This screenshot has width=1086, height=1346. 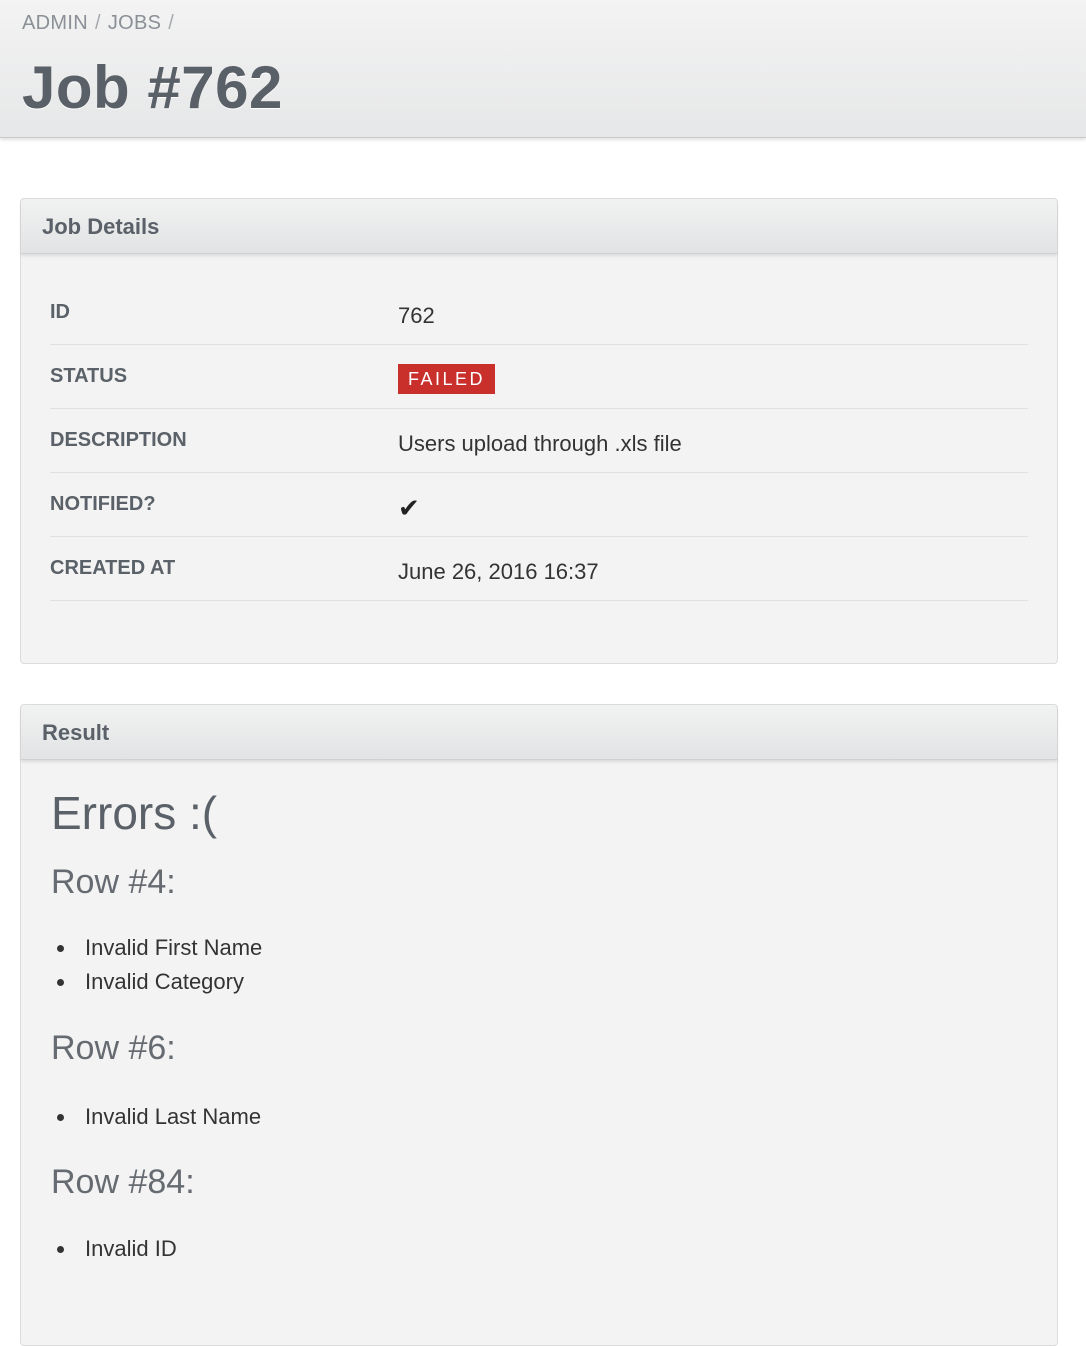 What do you see at coordinates (89, 376) in the screenshot?
I see `attribute-label: STATUS` at bounding box center [89, 376].